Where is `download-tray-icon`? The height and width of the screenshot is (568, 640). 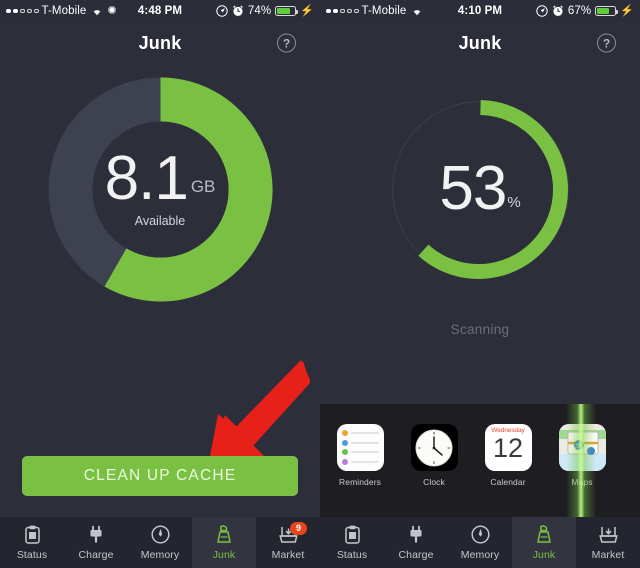
download-tray-icon is located at coordinates (608, 535).